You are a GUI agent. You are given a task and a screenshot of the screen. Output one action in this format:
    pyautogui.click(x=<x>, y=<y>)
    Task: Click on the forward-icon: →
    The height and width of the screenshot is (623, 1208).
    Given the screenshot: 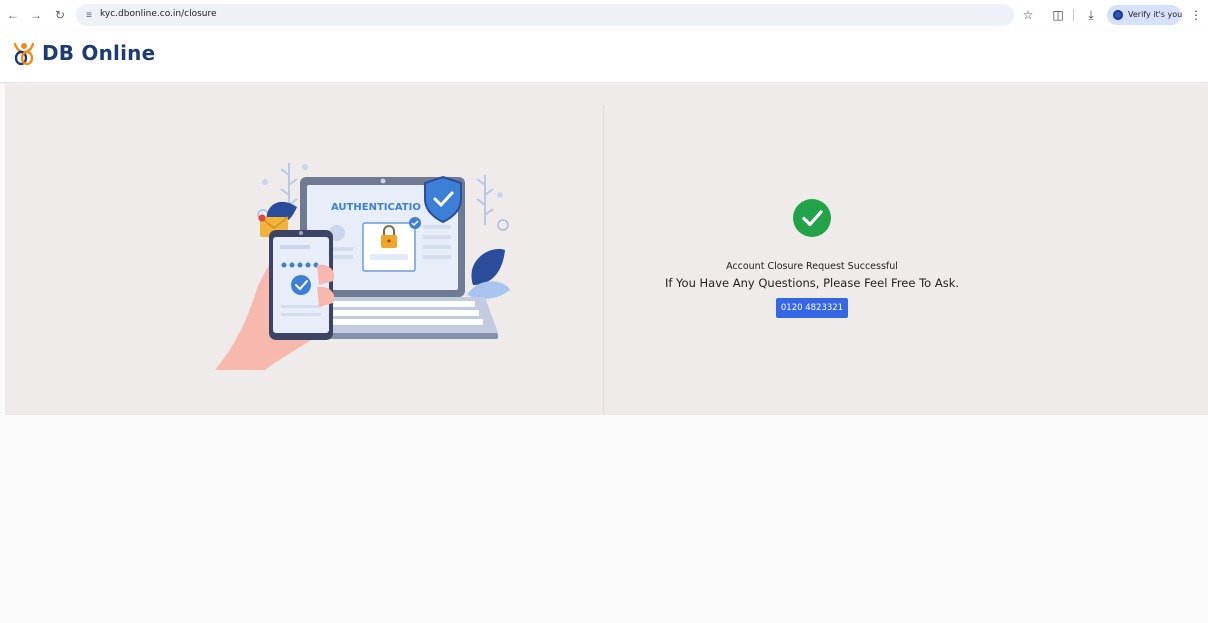 What is the action you would take?
    pyautogui.click(x=36, y=15)
    